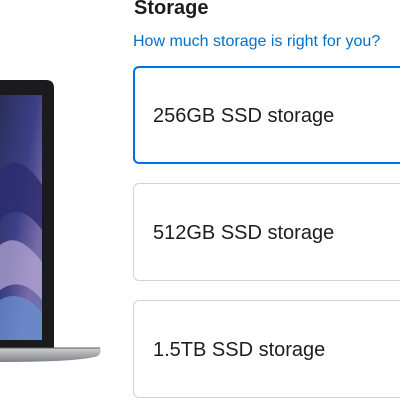 This screenshot has height=400, width=400. I want to click on storage-heading: Storage, so click(171, 9).